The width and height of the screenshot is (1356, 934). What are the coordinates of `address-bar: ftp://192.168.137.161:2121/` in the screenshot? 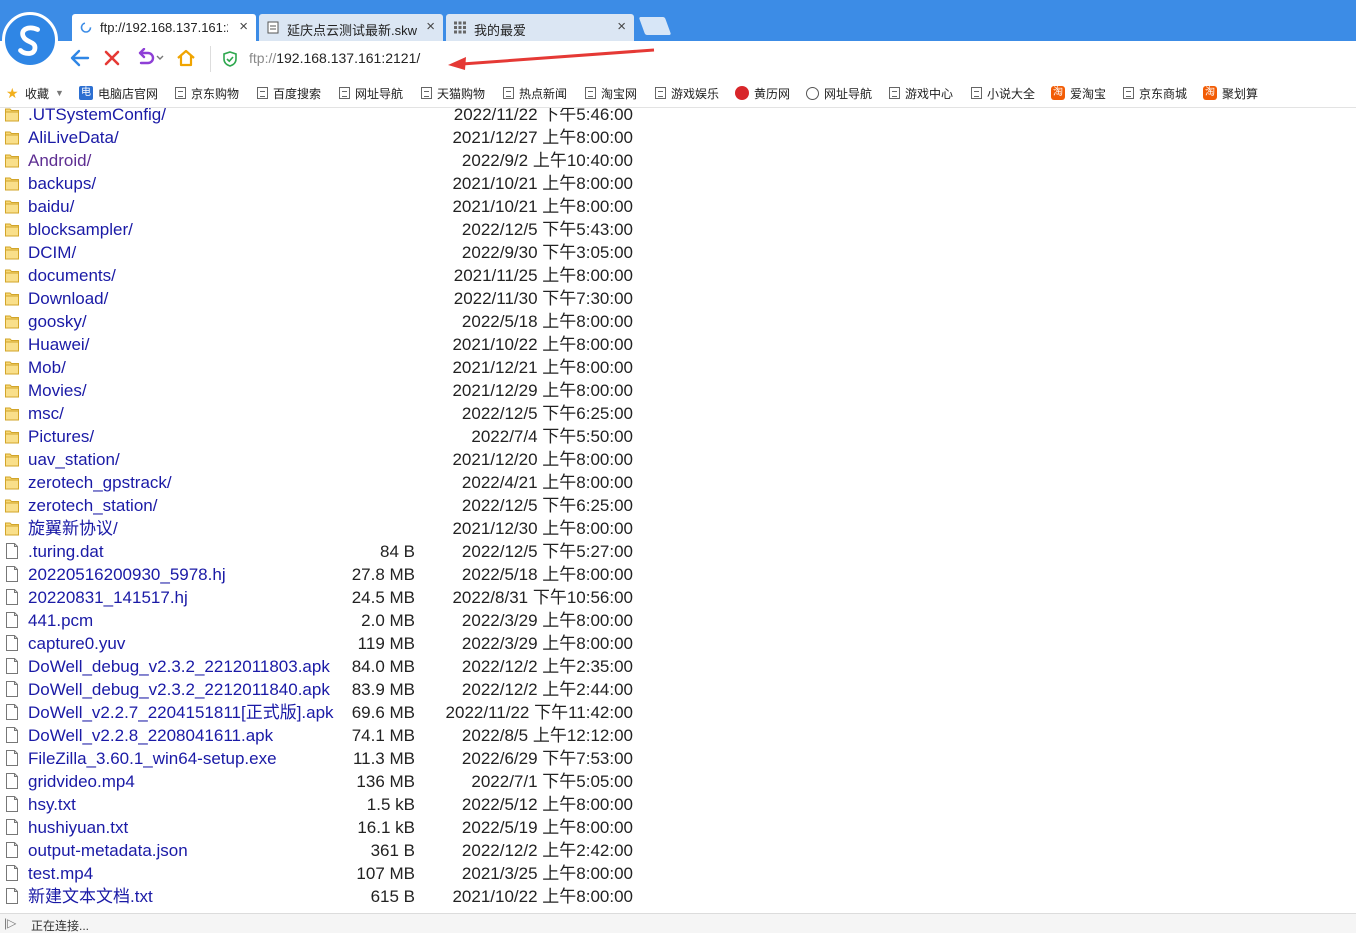 It's located at (780, 59).